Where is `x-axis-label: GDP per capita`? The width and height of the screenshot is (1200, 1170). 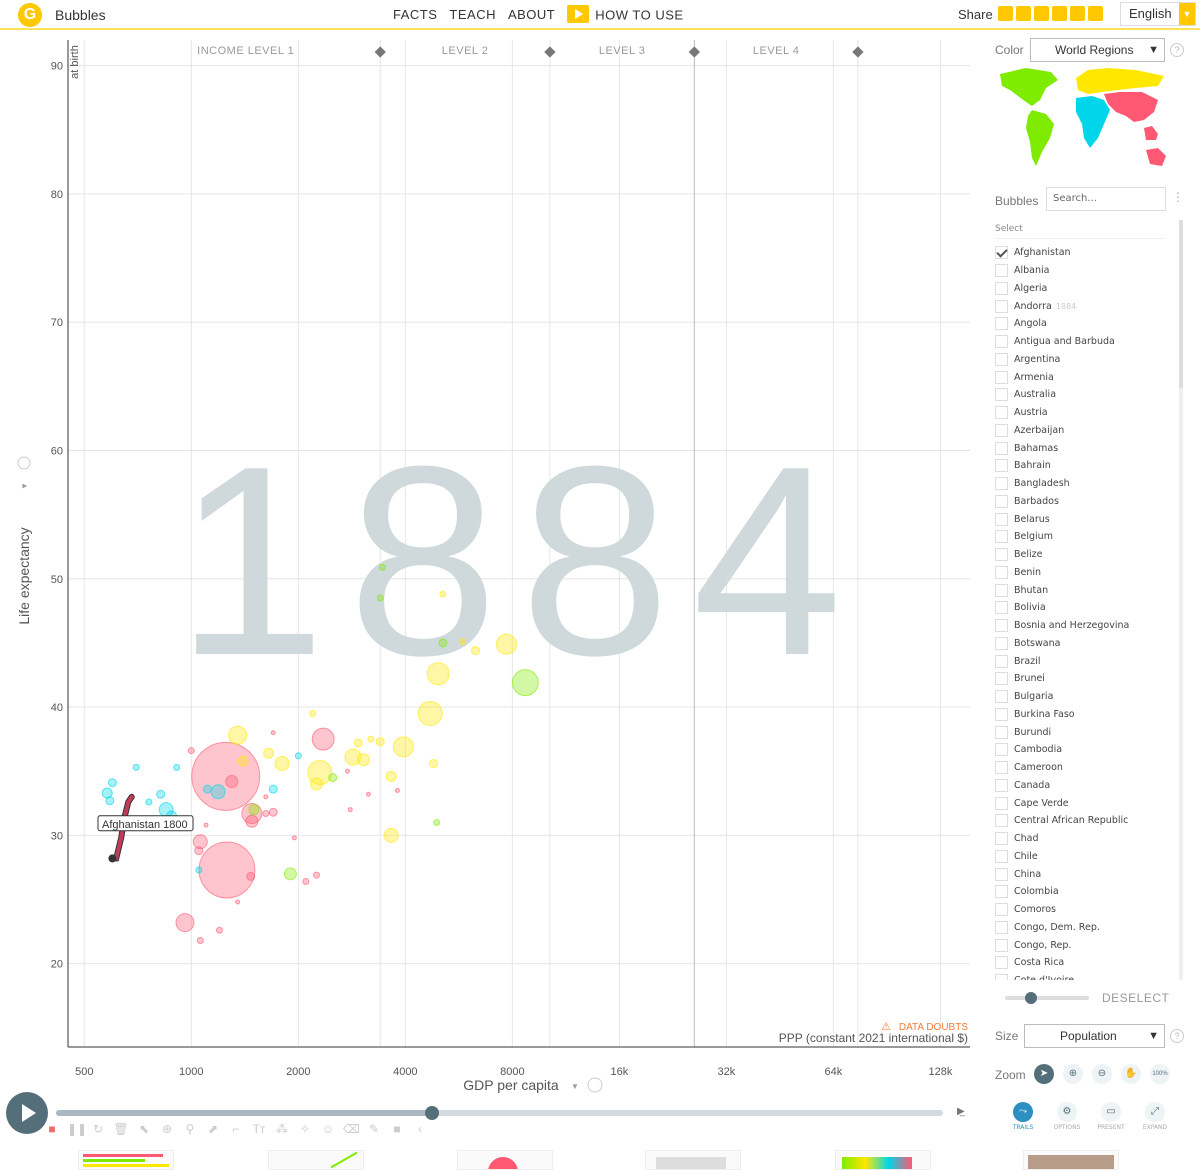
x-axis-label: GDP per capita is located at coordinates (511, 1085).